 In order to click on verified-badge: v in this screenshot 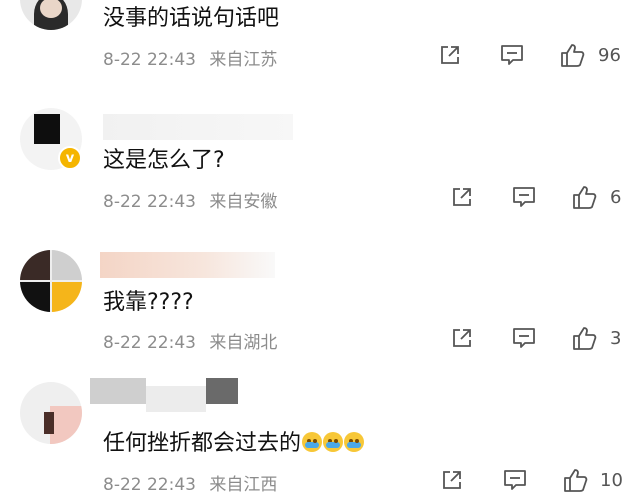, I will do `click(70, 158)`.